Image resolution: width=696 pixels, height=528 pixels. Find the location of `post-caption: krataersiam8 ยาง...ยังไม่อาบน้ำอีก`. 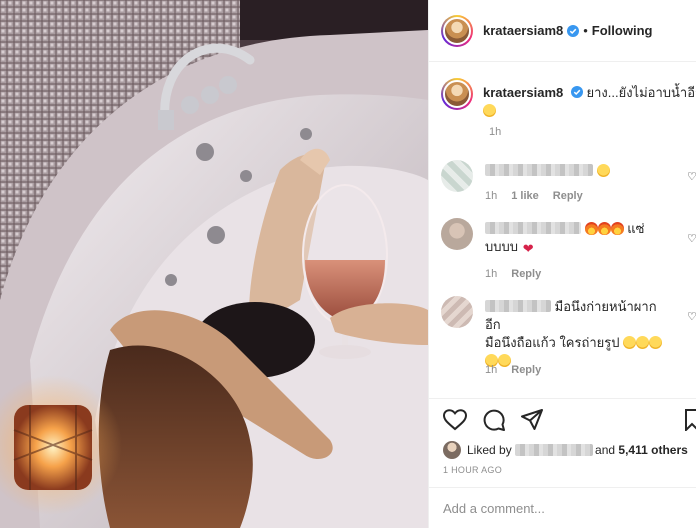

post-caption: krataersiam8 ยาง...ยังไม่อาบน้ำอีก is located at coordinates (568, 99).